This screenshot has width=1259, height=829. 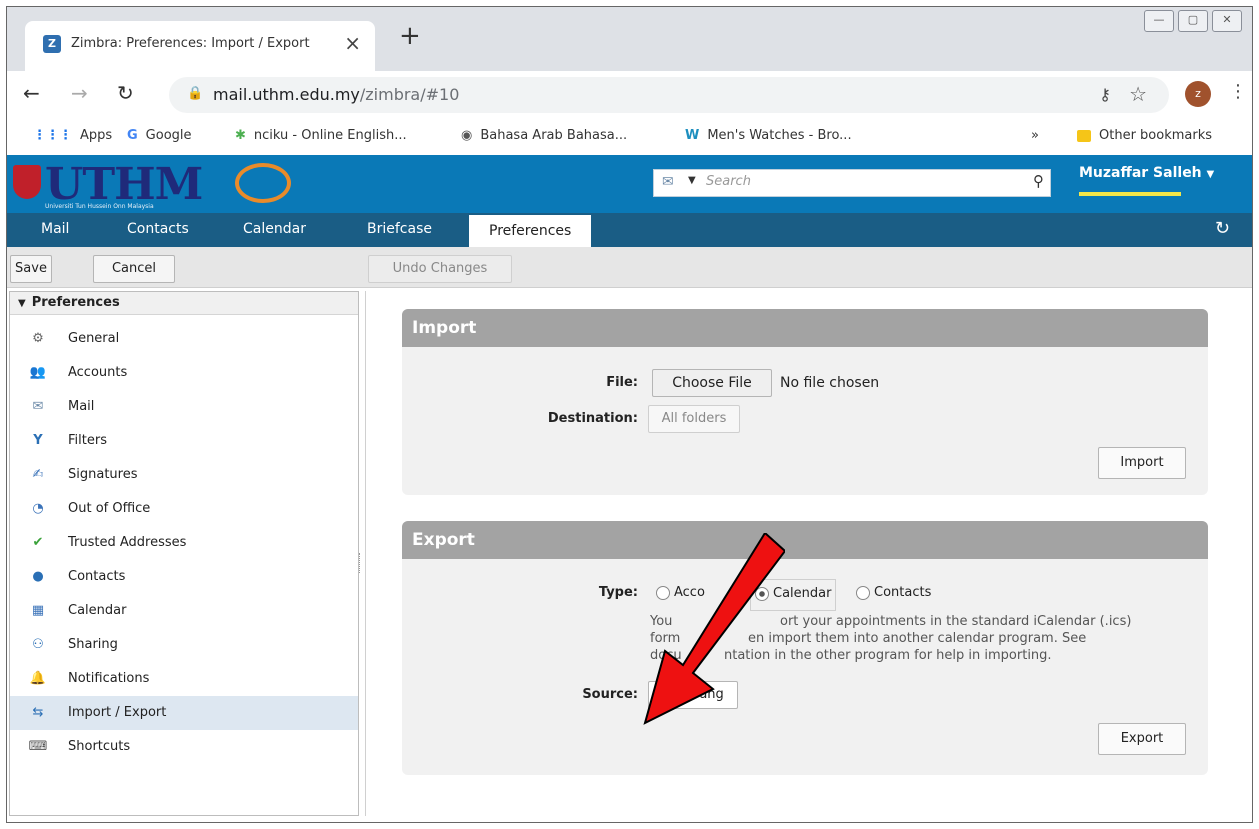 I want to click on uthm-crest-icon, so click(x=27, y=182).